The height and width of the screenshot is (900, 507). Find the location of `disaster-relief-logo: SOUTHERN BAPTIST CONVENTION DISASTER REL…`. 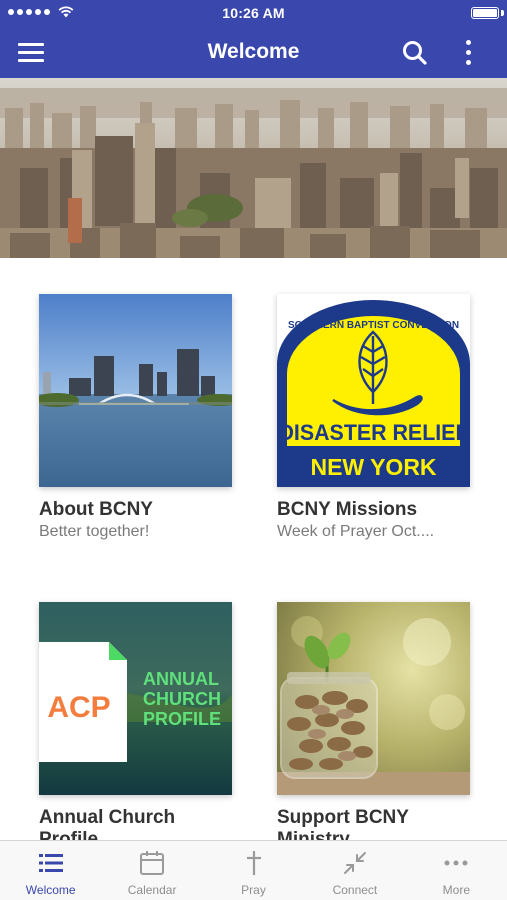

disaster-relief-logo: SOUTHERN BAPTIST CONVENTION DISASTER REL… is located at coordinates (373, 390).